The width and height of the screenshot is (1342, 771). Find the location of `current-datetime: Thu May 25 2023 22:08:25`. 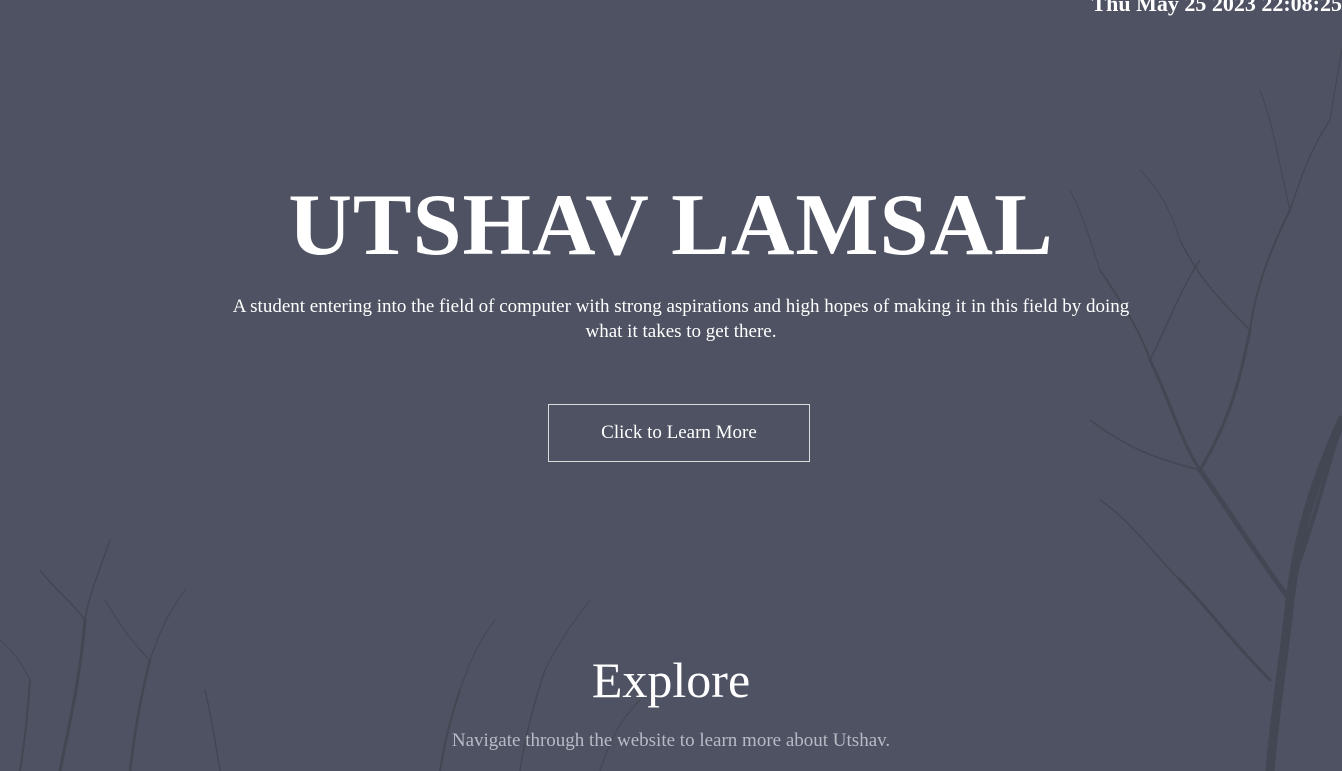

current-datetime: Thu May 25 2023 22:08:25 is located at coordinates (1216, 8).